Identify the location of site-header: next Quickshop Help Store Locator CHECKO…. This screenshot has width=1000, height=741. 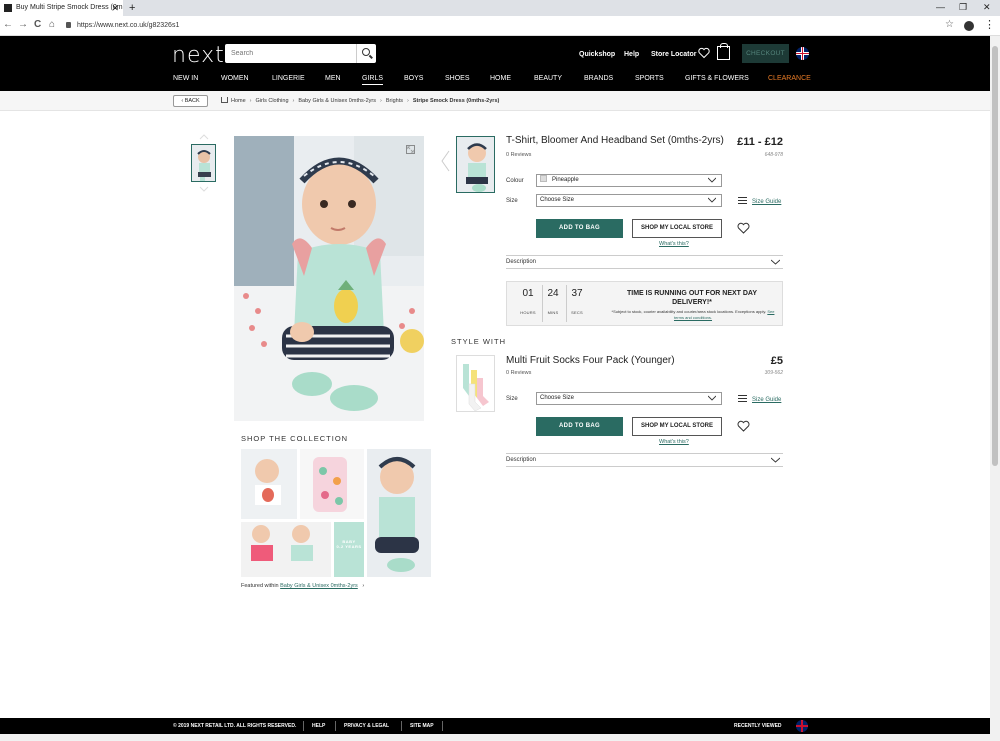
(495, 63).